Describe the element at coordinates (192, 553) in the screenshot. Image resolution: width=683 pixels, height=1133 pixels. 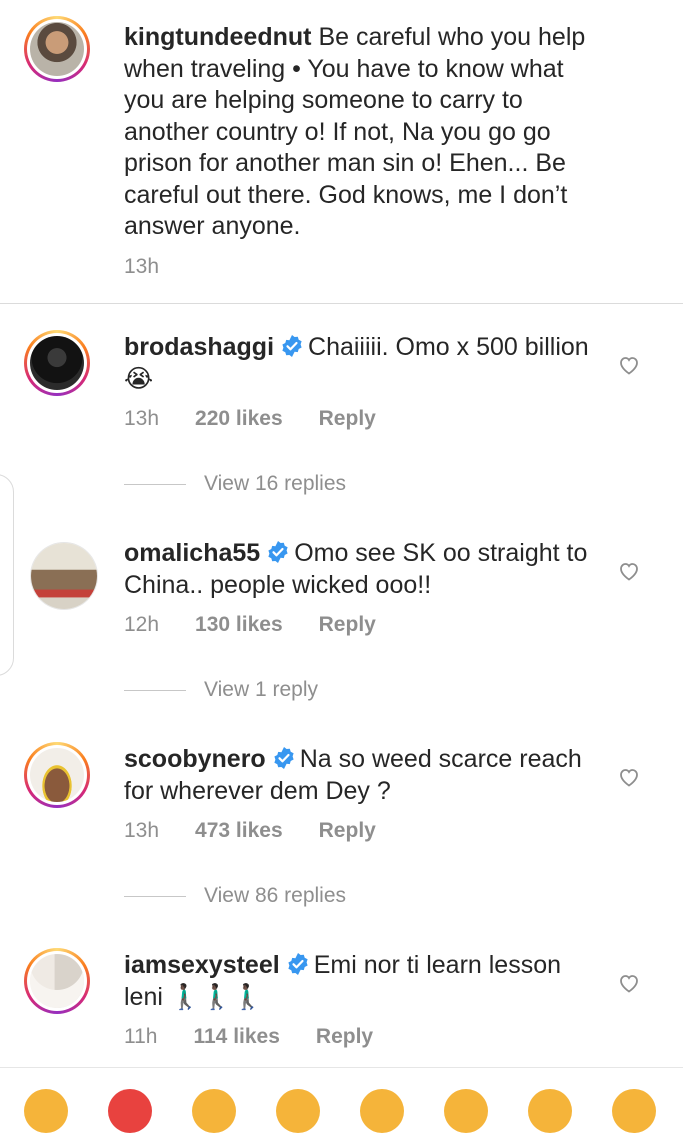
I see `comment-username: omalicha55` at that location.